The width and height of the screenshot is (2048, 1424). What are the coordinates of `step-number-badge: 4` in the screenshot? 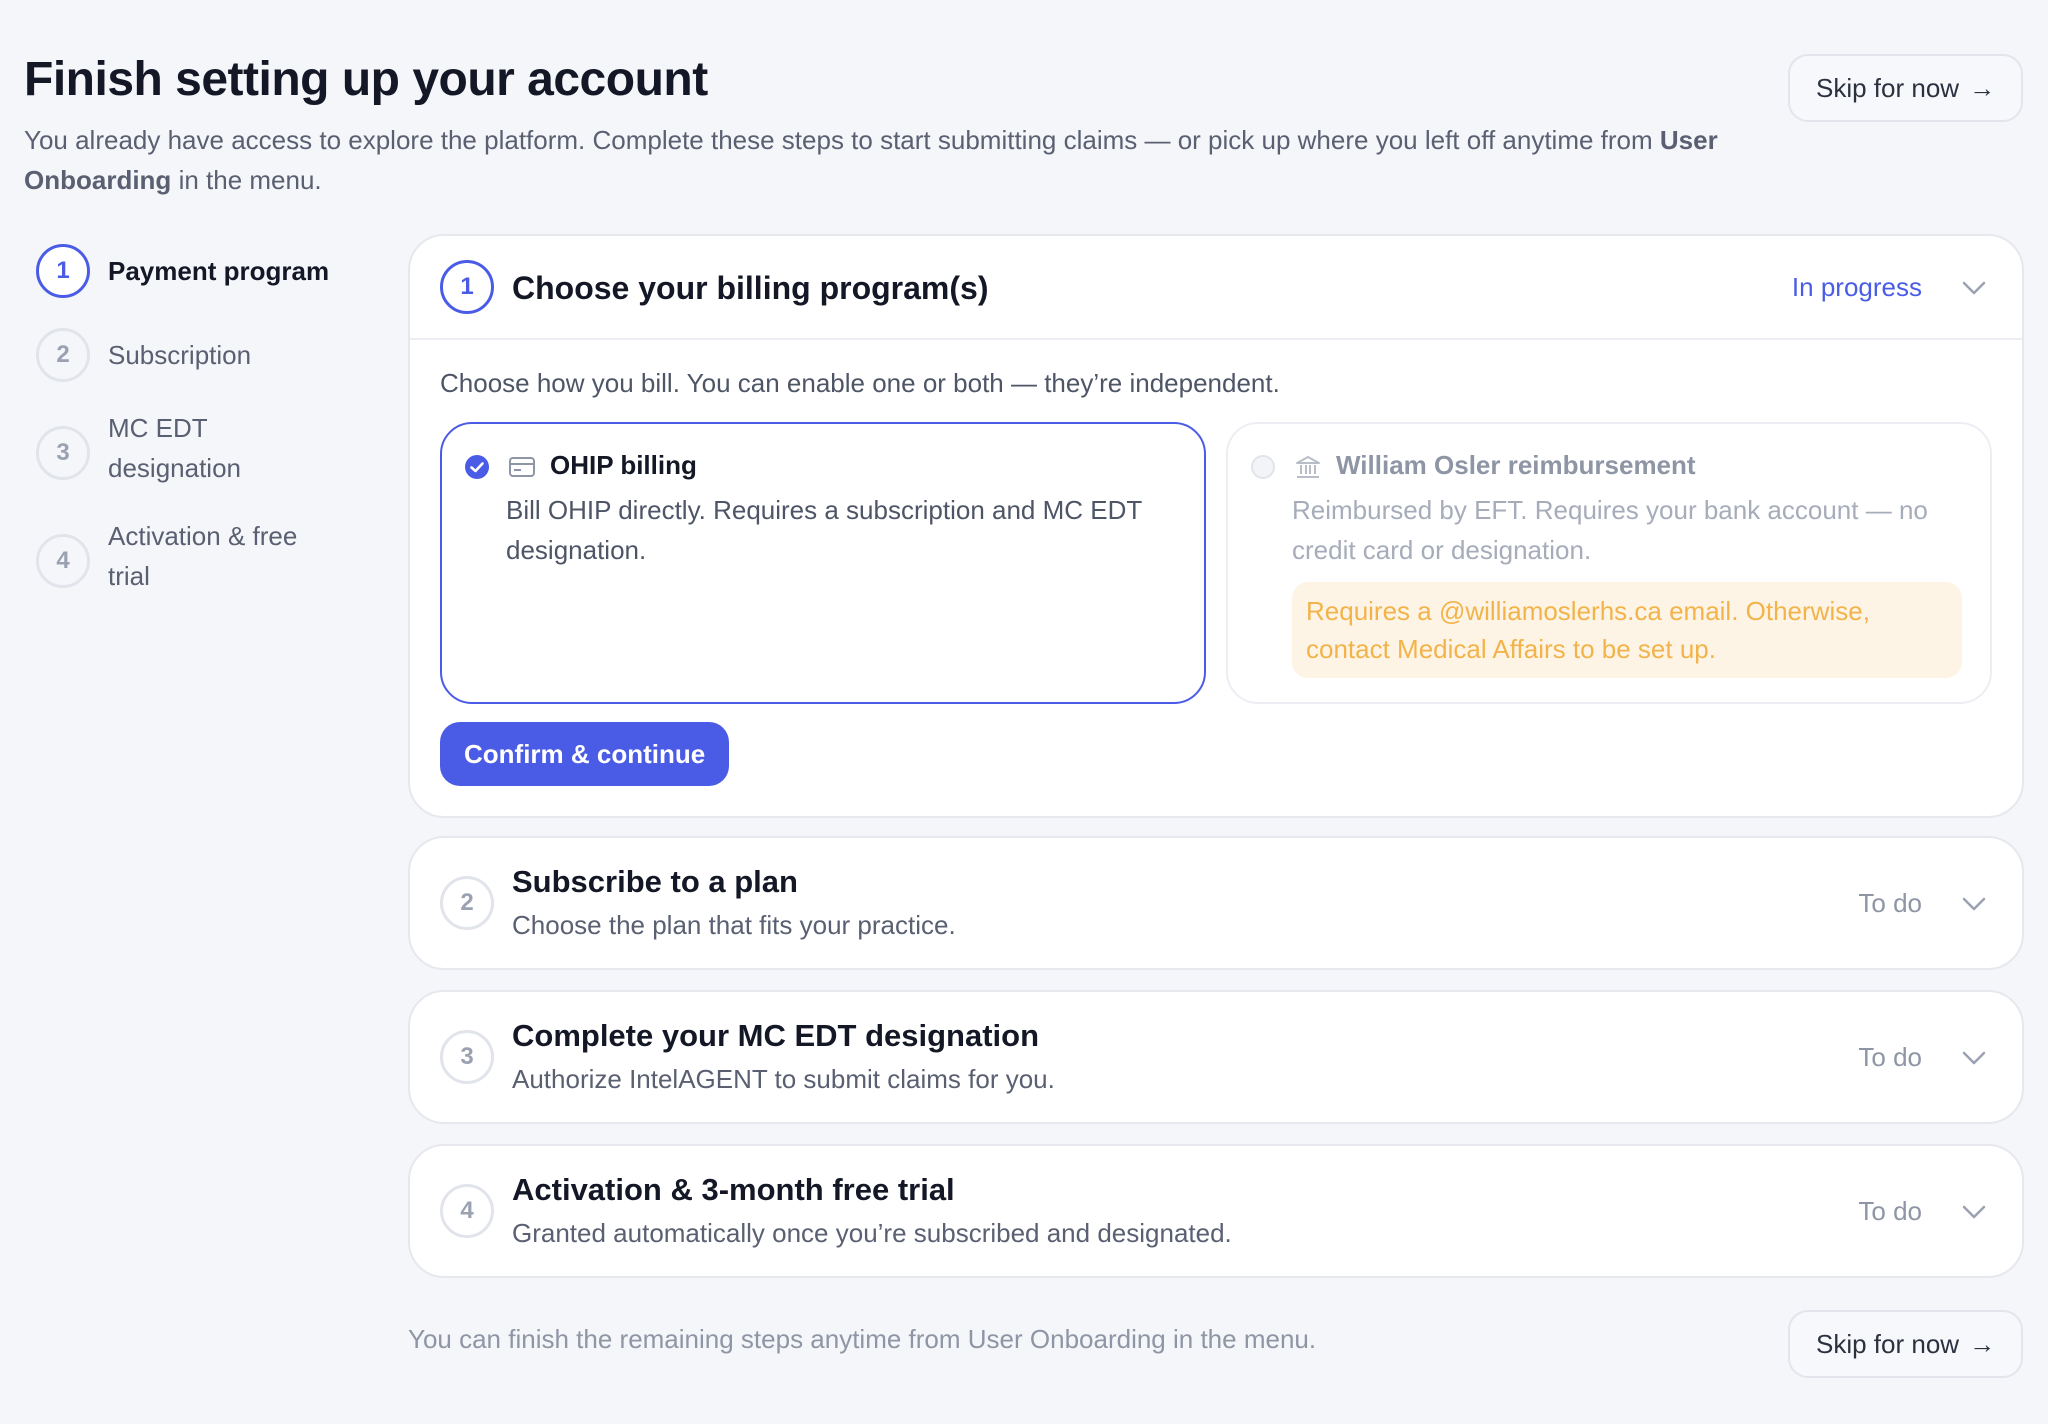 It's located at (467, 1211).